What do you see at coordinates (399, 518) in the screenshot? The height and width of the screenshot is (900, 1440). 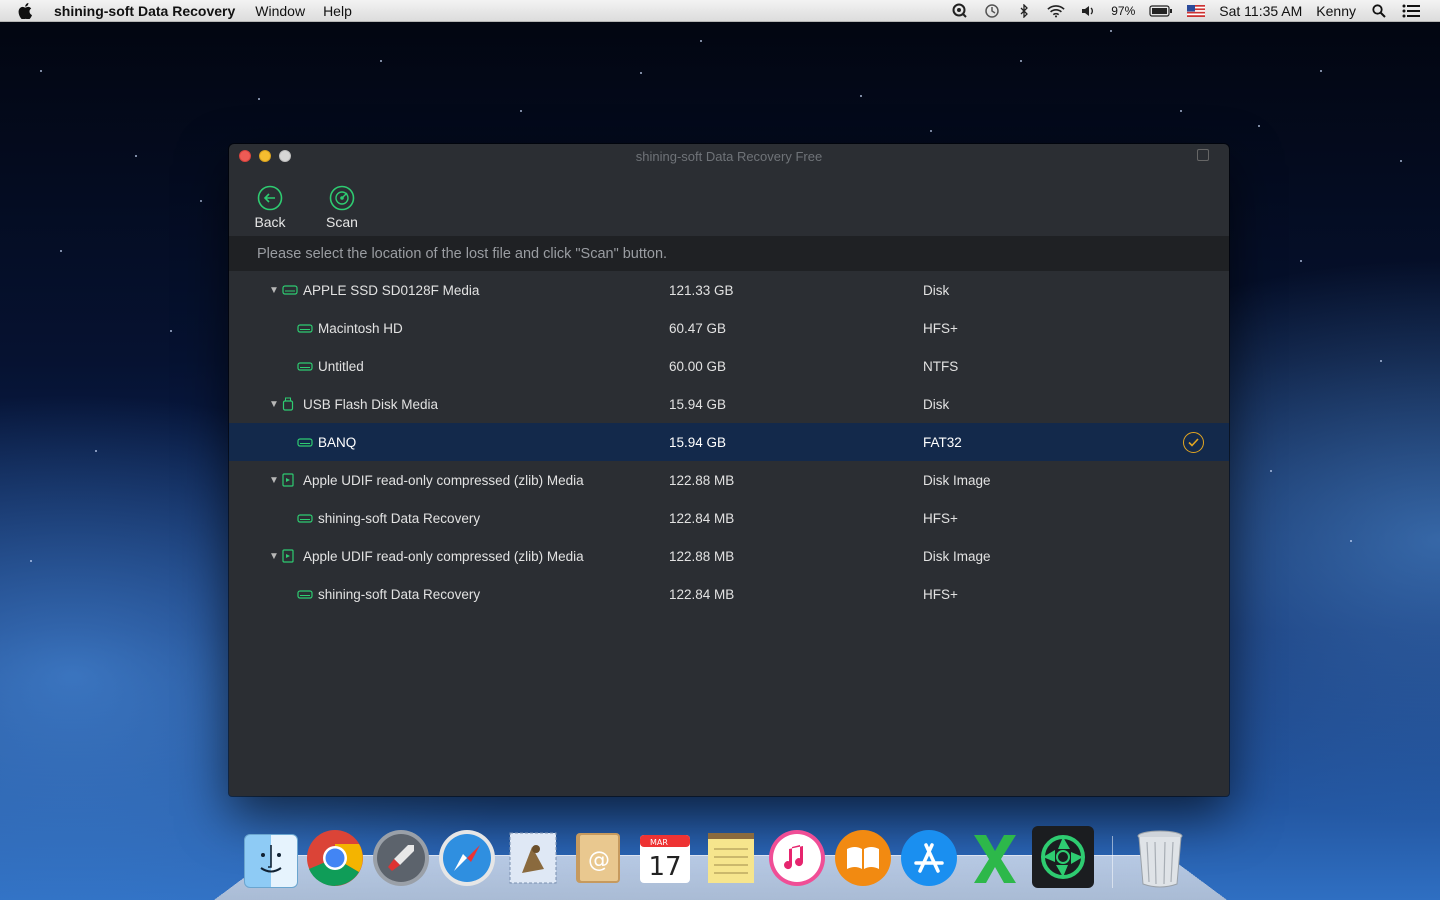 I see `device-name: shining-soft Data Recovery` at bounding box center [399, 518].